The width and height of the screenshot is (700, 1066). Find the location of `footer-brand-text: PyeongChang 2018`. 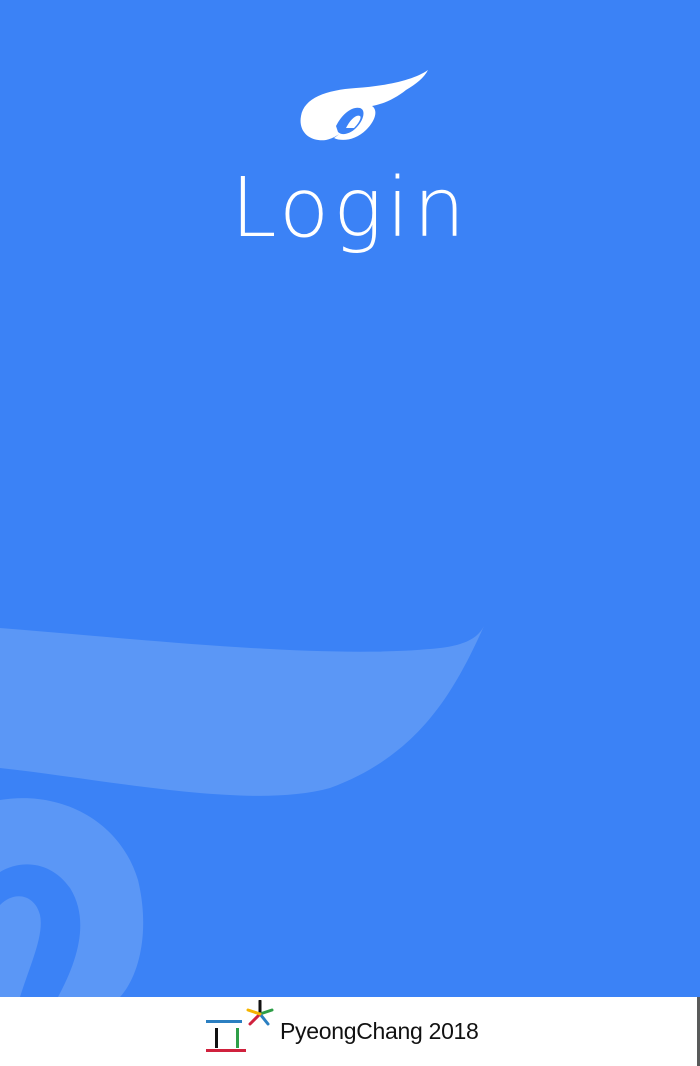

footer-brand-text: PyeongChang 2018 is located at coordinates (379, 1031).